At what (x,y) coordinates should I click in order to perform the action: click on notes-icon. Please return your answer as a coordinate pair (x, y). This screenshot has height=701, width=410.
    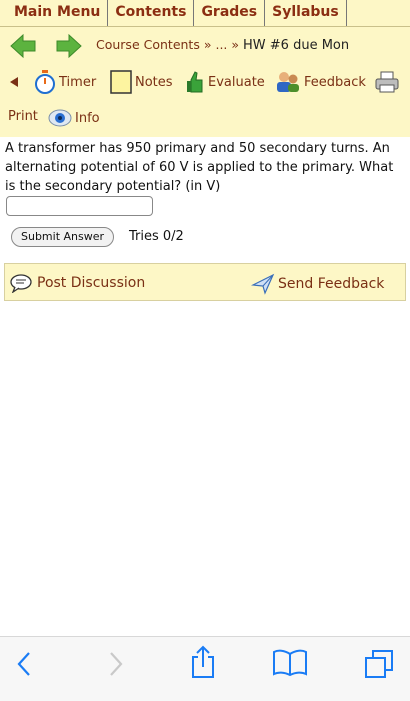
    Looking at the image, I should click on (121, 82).